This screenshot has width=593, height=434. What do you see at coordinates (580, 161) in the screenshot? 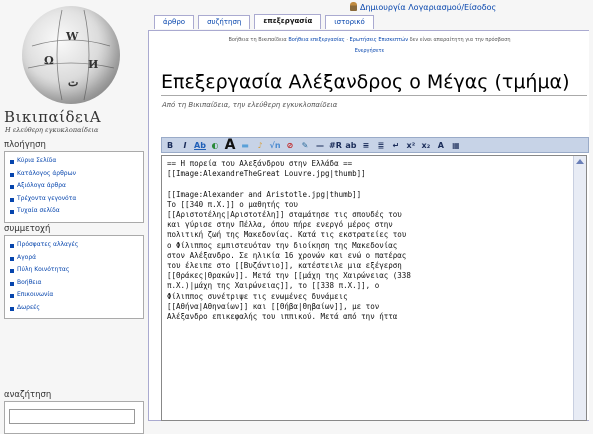
I see `scroll-up-arrow-icon` at bounding box center [580, 161].